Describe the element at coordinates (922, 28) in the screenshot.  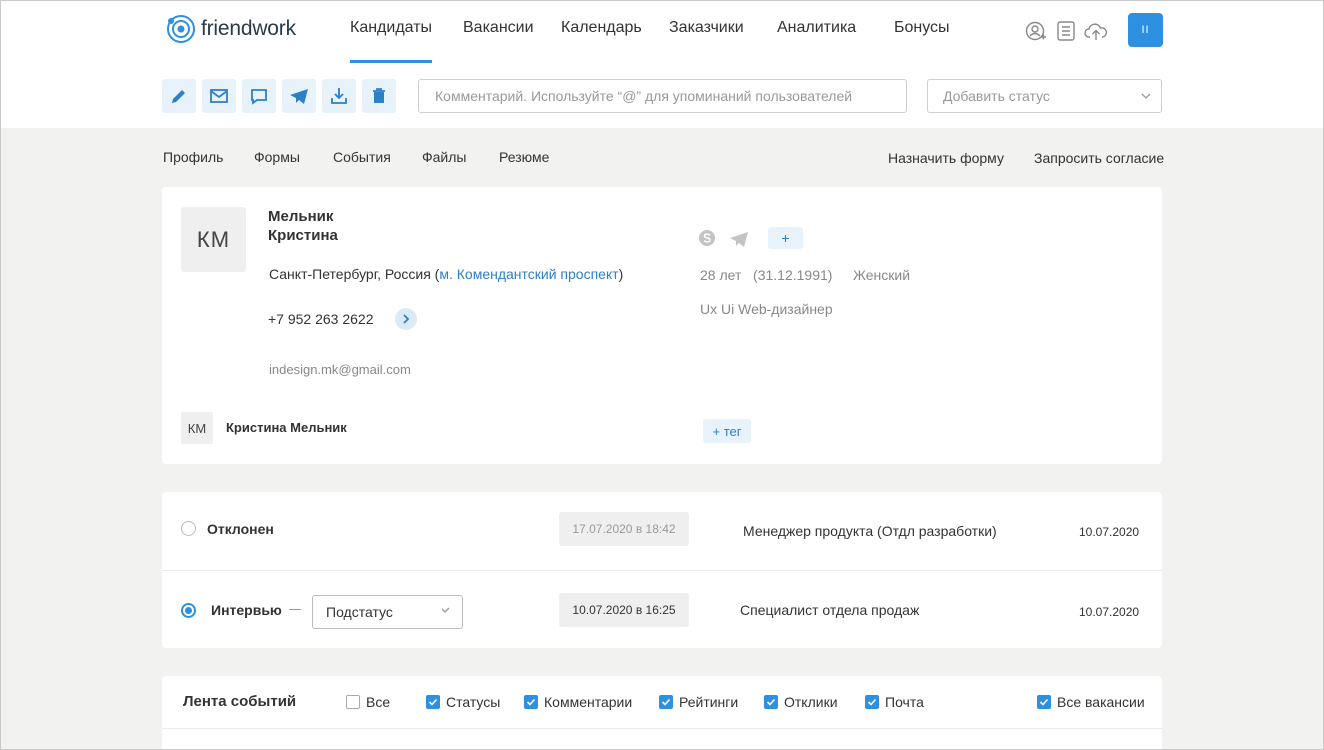
I see `nav-bonuses: Бонусы` at that location.